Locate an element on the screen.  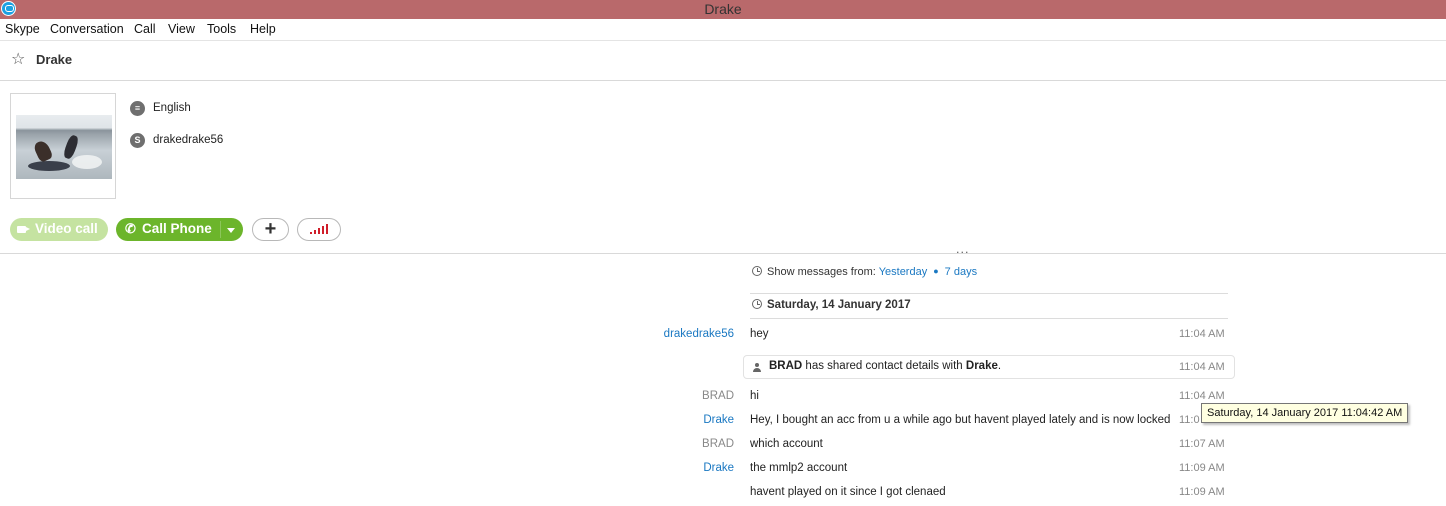
history-range: Show messages from: Yesterday ● 7 days is located at coordinates (864, 272).